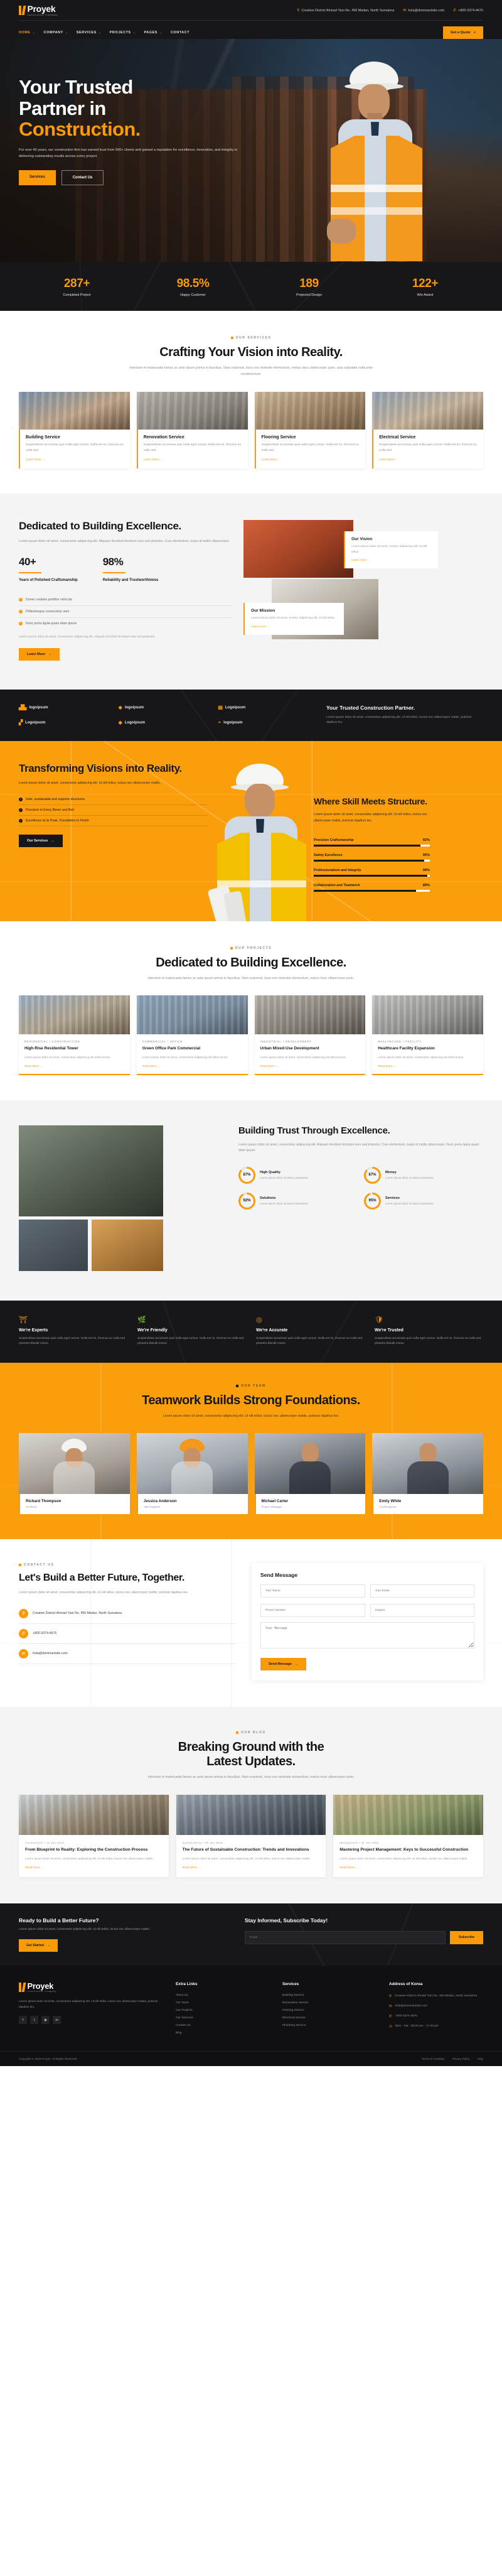  Describe the element at coordinates (329, 2003) in the screenshot. I see `footer-service-link: Renovation Service` at that location.